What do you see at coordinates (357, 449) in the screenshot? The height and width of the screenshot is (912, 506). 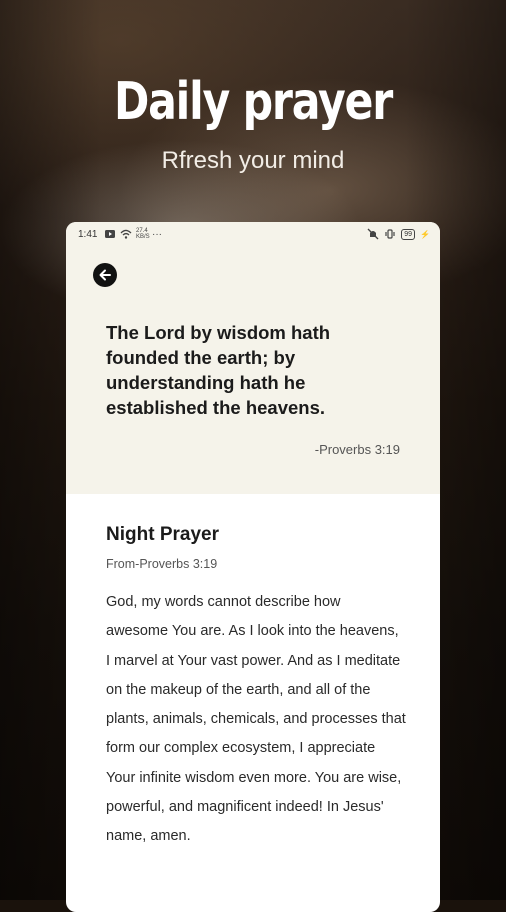 I see `verse-reference: -Proverbs 3:19` at bounding box center [357, 449].